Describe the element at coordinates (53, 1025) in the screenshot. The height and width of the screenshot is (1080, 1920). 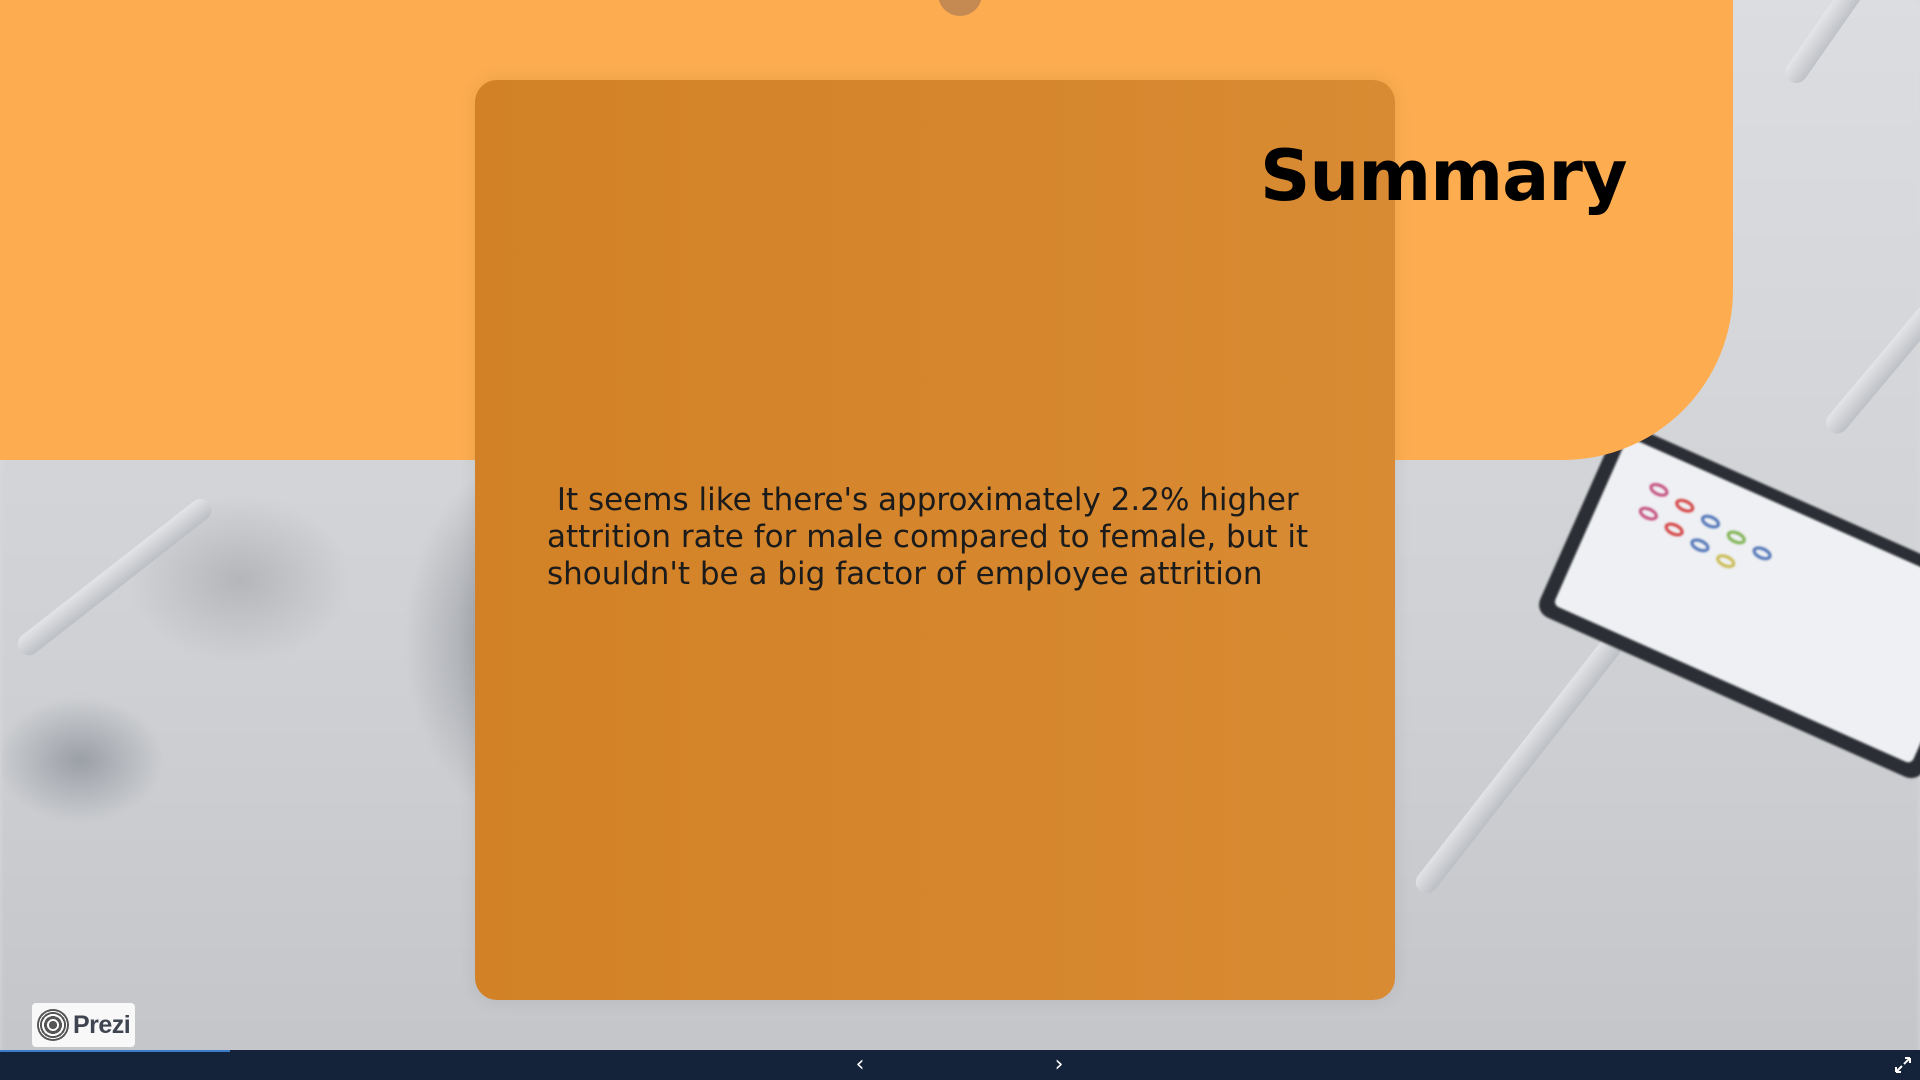
I see `prezi-logo-icon` at that location.